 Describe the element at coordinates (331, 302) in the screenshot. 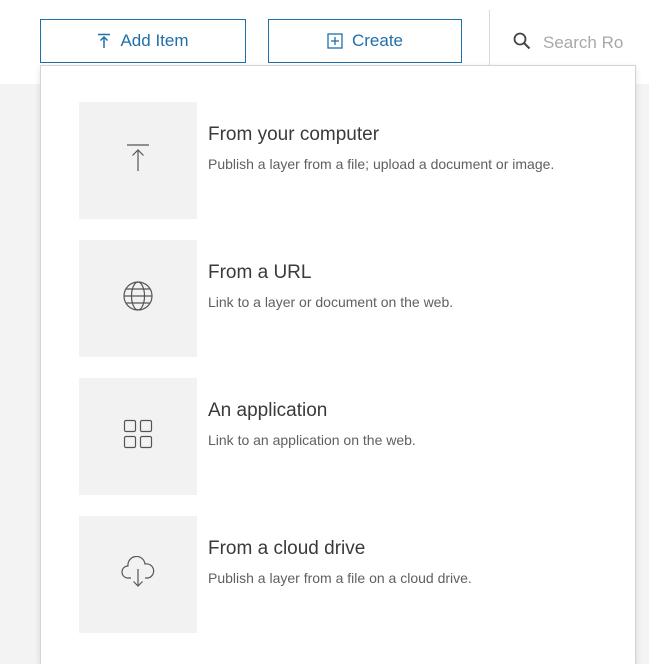

I see `menu-item-description: Link to a layer or document on the web.` at that location.